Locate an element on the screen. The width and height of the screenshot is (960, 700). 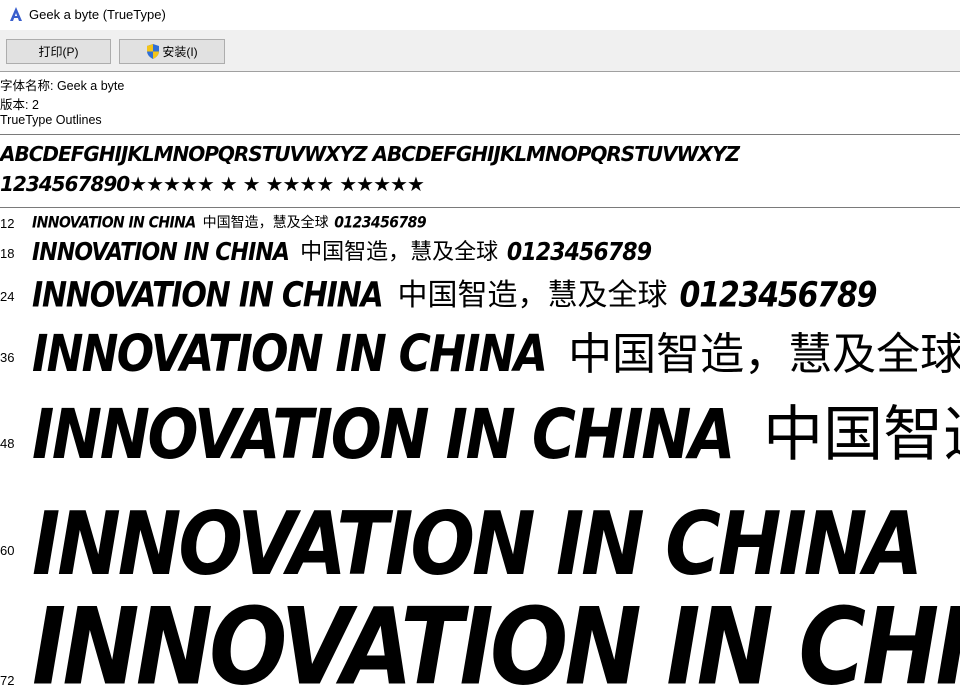
uac-shield-icon is located at coordinates (153, 51).